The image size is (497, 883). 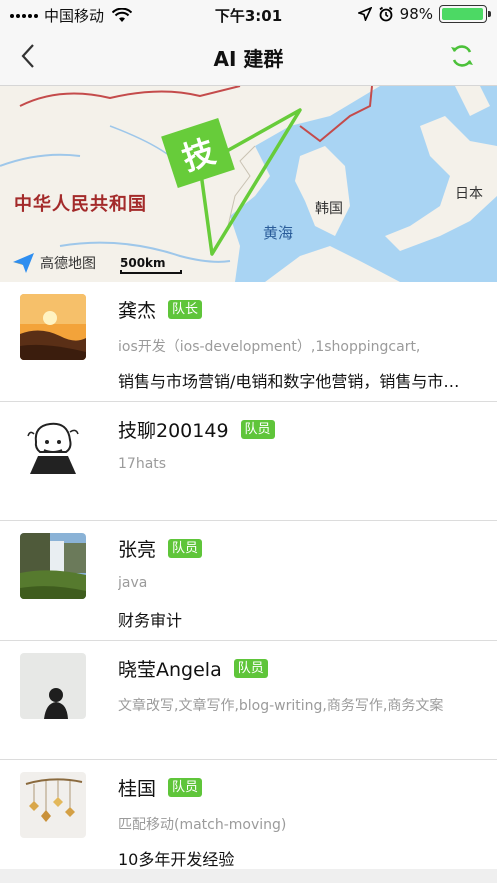 I want to click on member-name: 晓莹Angela 队员, so click(x=193, y=668).